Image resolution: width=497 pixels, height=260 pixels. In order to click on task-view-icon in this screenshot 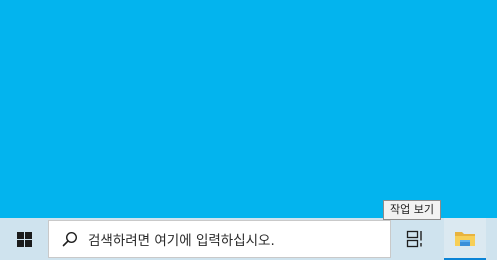, I will do `click(414, 239)`.